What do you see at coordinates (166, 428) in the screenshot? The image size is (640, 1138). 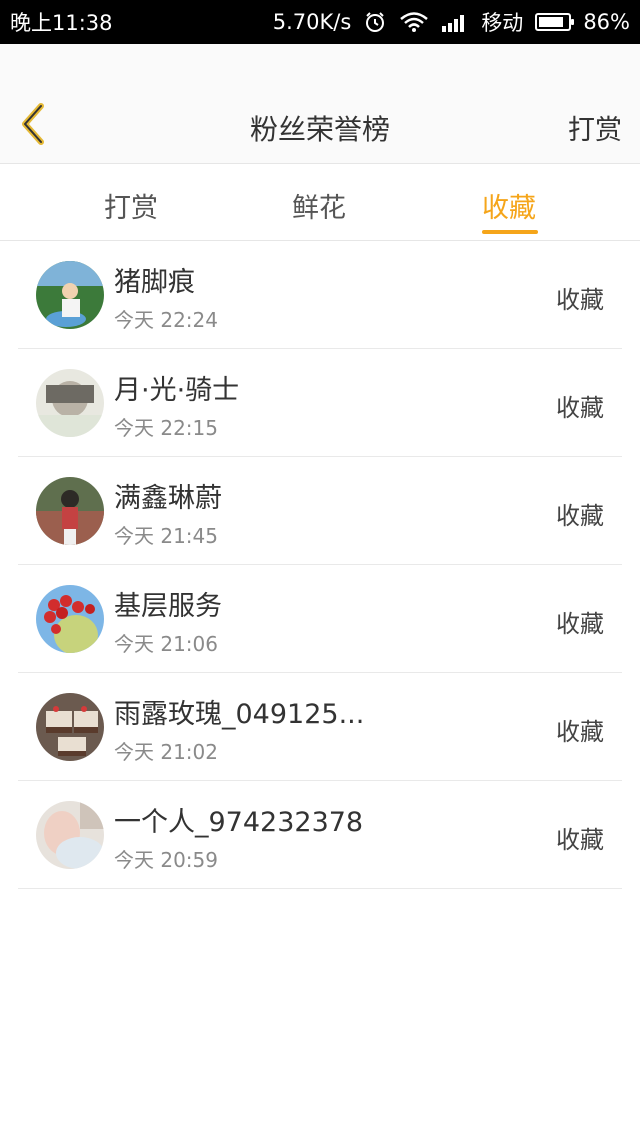 I see `fan-time: 今天 22:15` at bounding box center [166, 428].